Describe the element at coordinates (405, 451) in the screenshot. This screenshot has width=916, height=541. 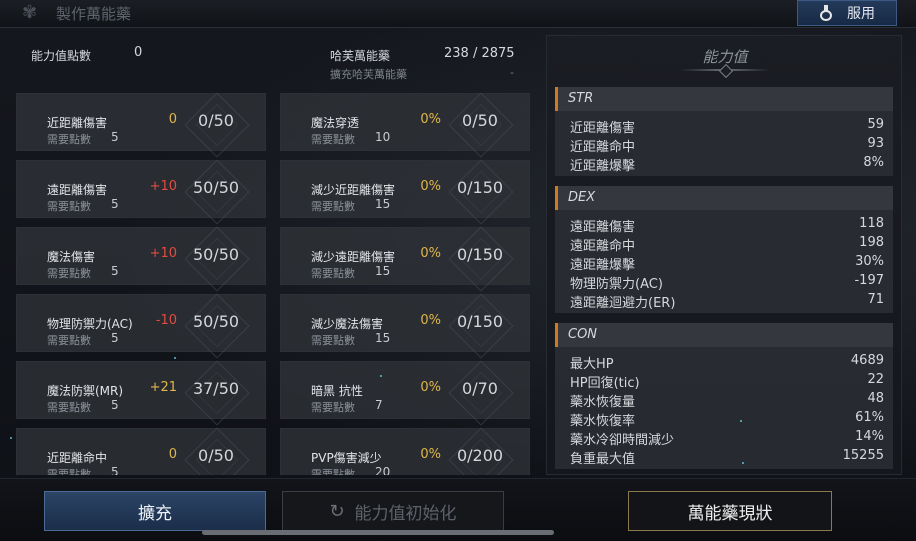
I see `elixir-stat-card: PVP傷害減少 需要點數 20 0% 0/200` at that location.